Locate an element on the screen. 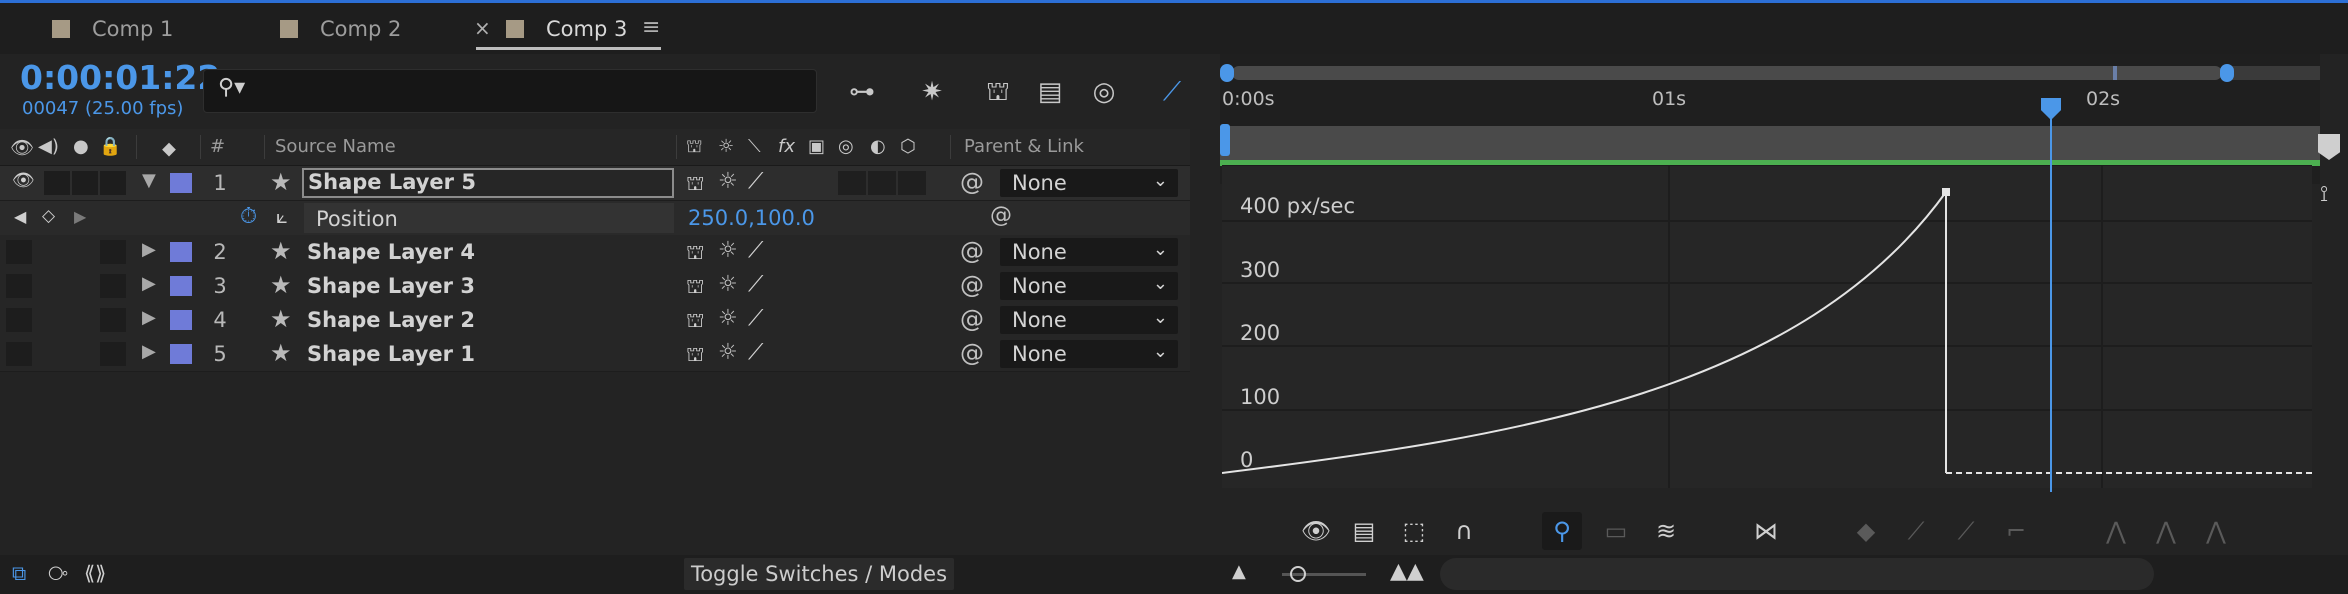  tab-comp-3: Comp 3 is located at coordinates (566, 31).